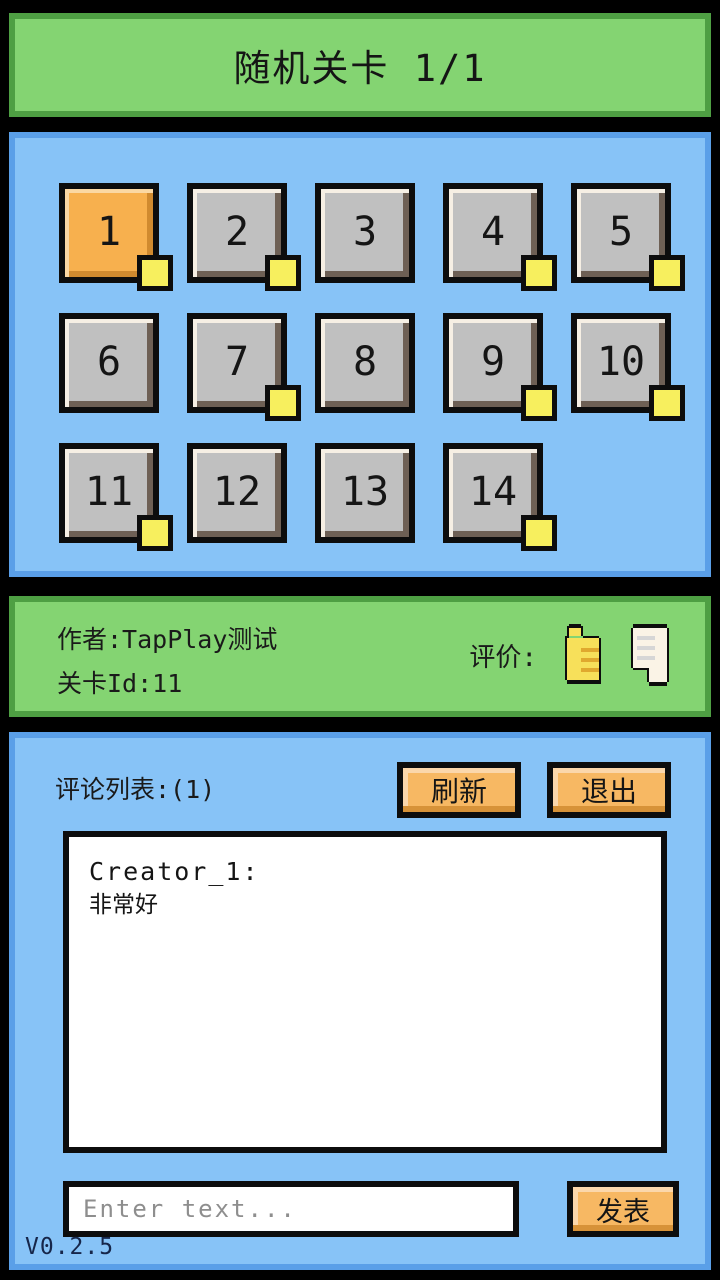 The image size is (720, 1280). Describe the element at coordinates (493, 492) in the screenshot. I see `level-button-label: 14` at that location.